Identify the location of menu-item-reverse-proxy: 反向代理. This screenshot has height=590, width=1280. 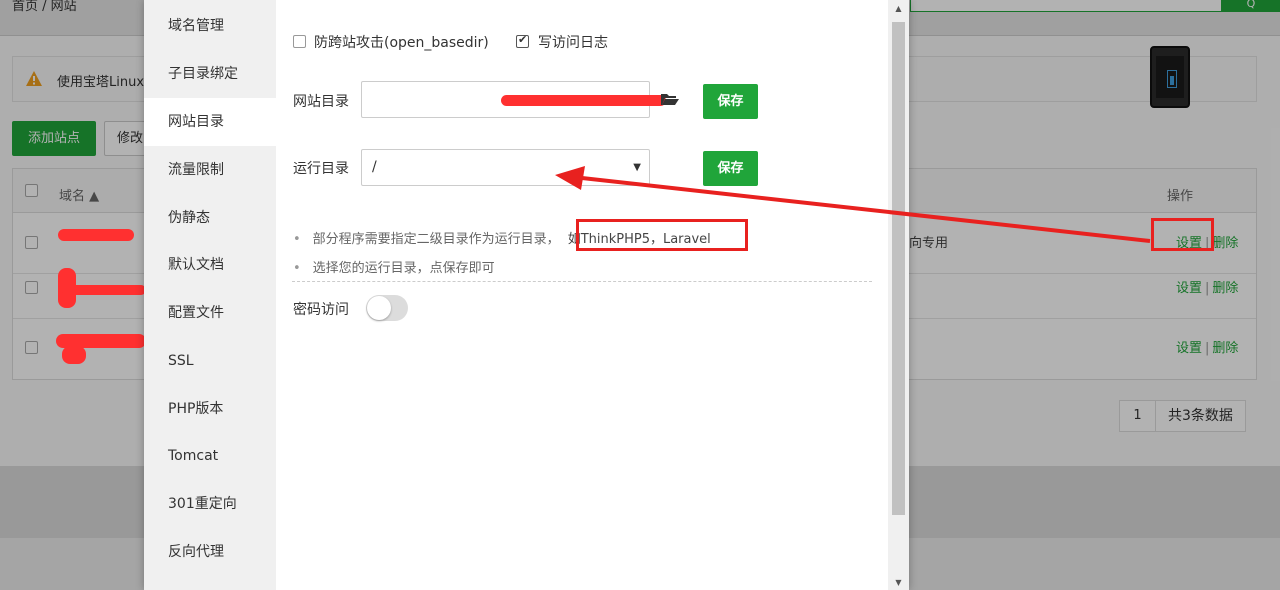
(210, 552).